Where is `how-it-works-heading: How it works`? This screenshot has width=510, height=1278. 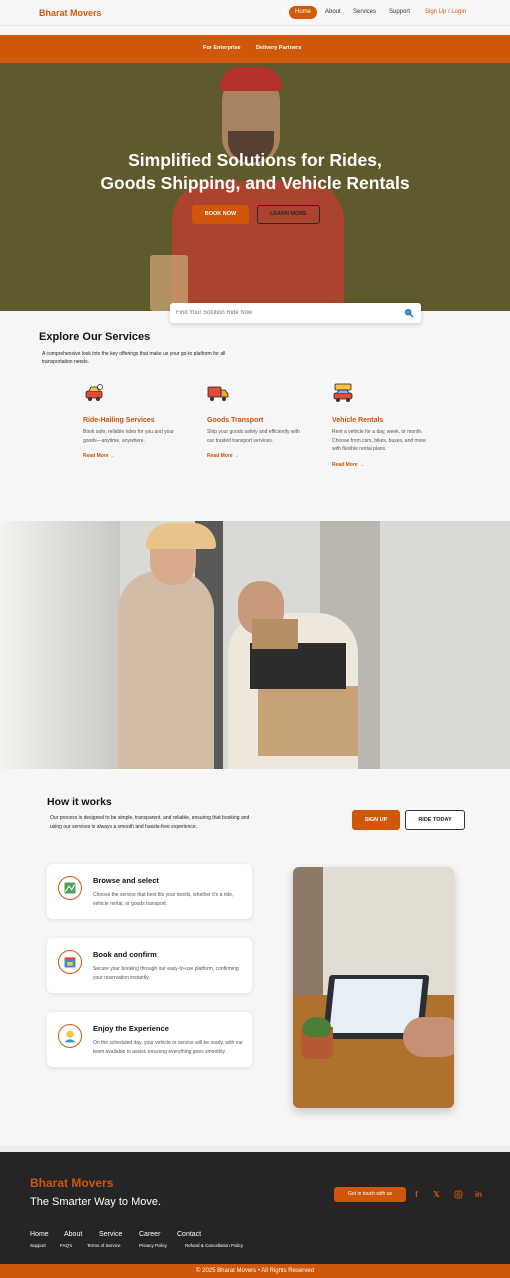 how-it-works-heading: How it works is located at coordinates (79, 802).